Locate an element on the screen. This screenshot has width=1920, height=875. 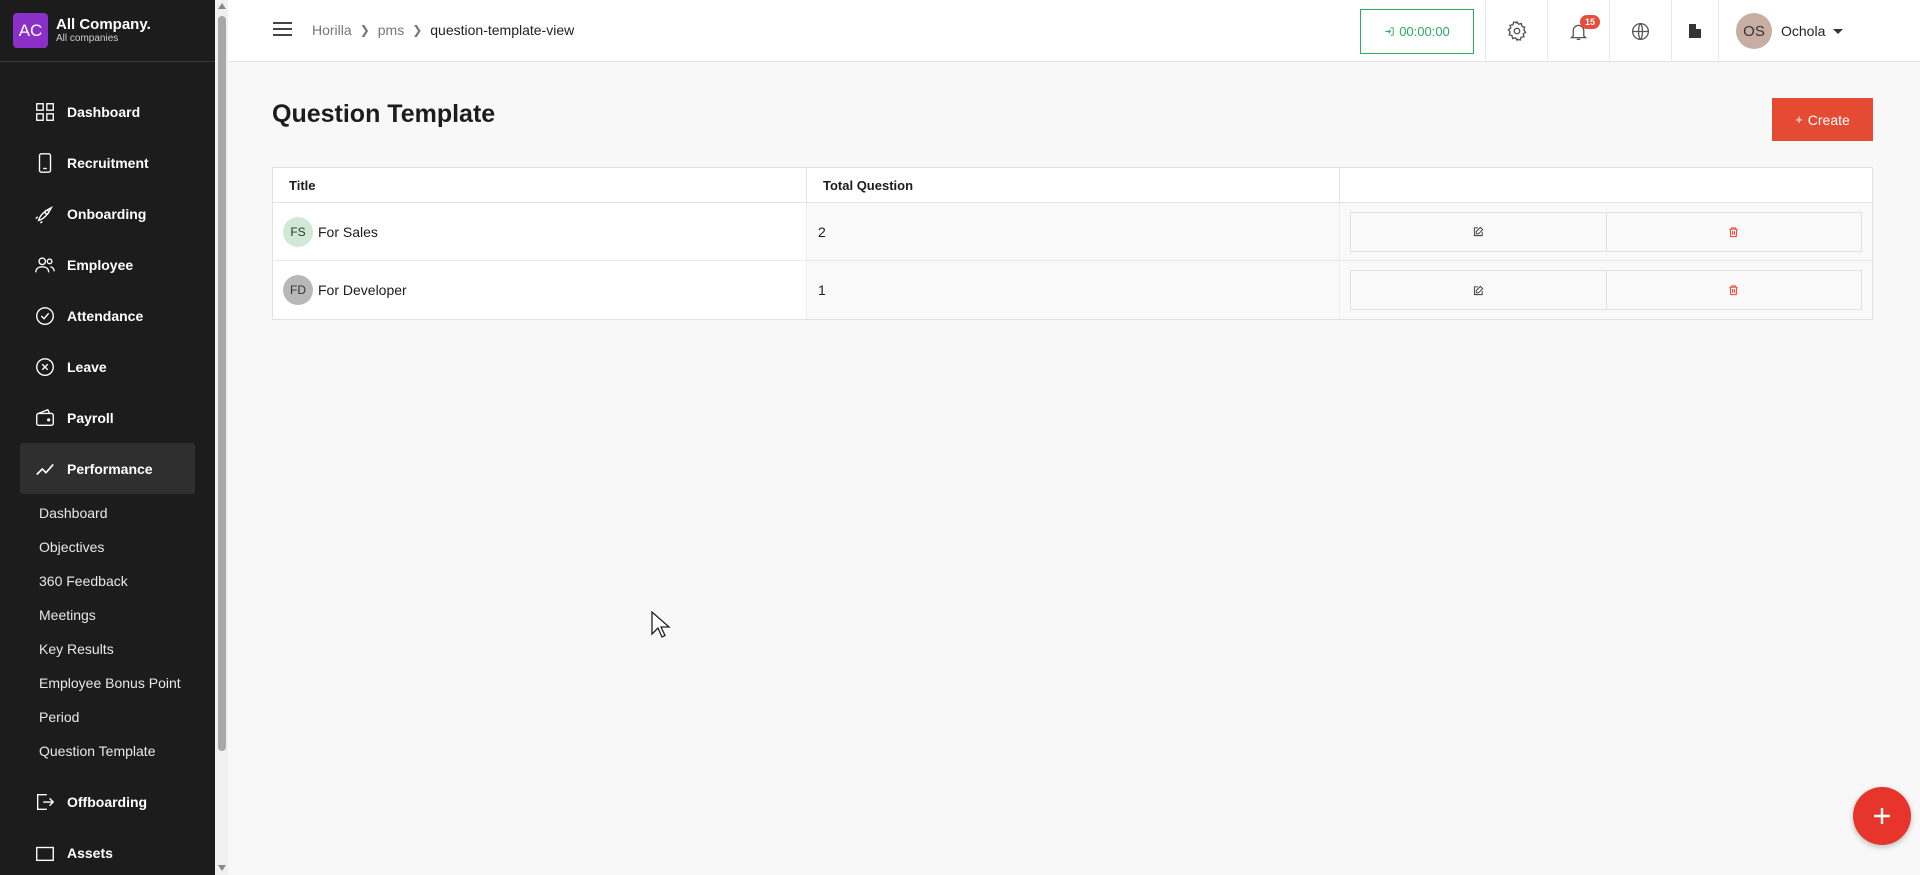
caret-down-icon is located at coordinates (1838, 31).